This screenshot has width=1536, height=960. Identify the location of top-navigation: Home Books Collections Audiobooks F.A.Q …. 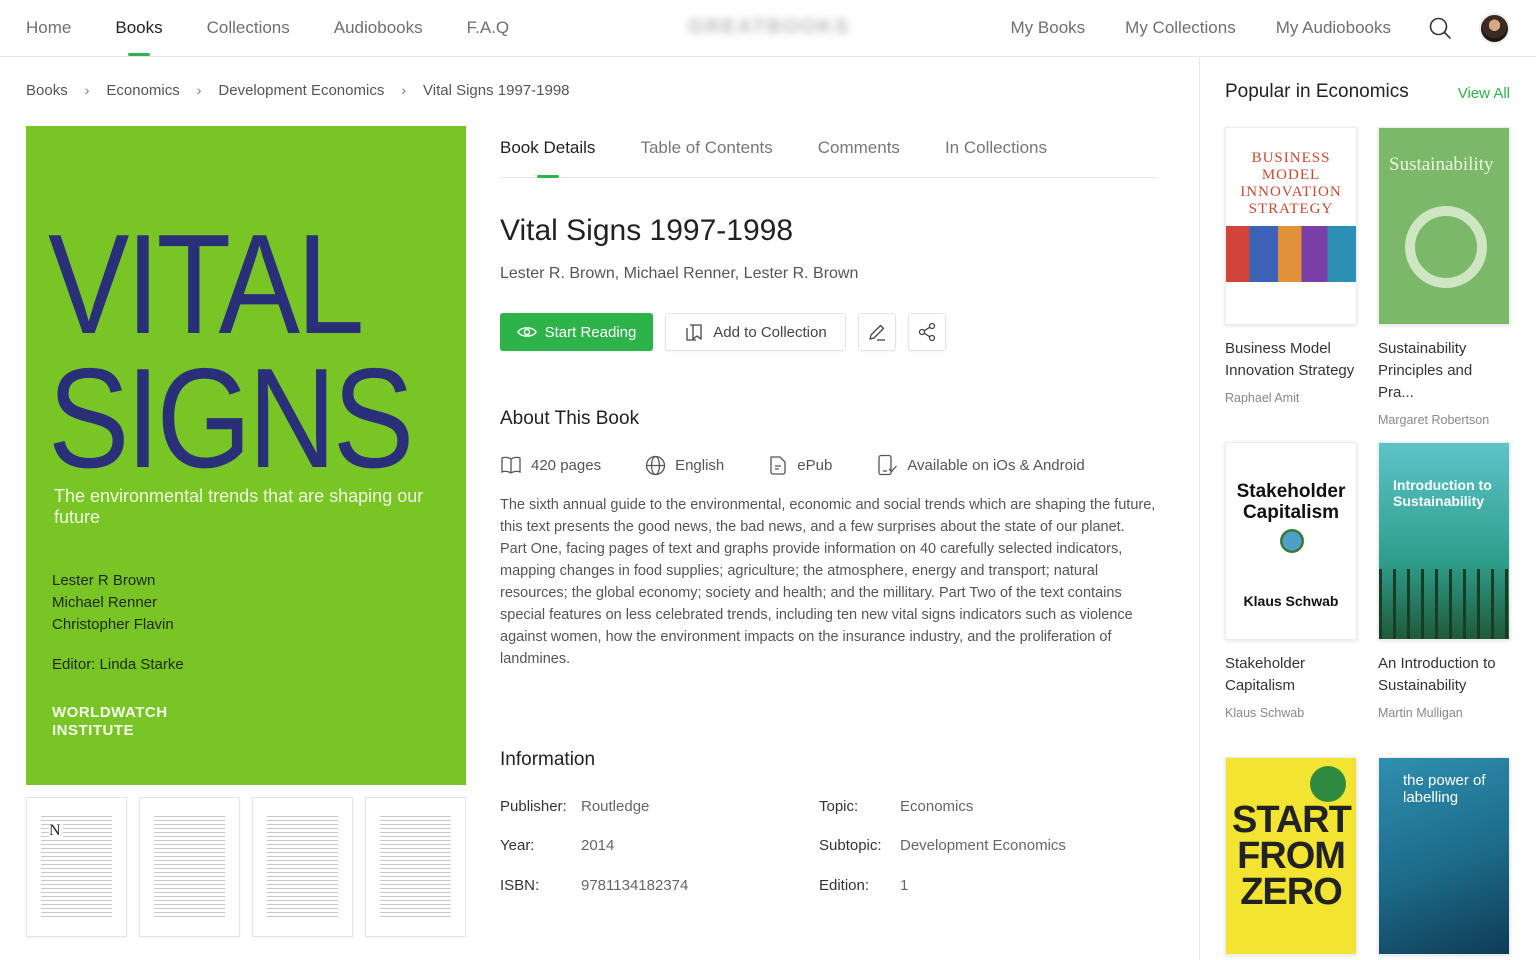
(768, 28).